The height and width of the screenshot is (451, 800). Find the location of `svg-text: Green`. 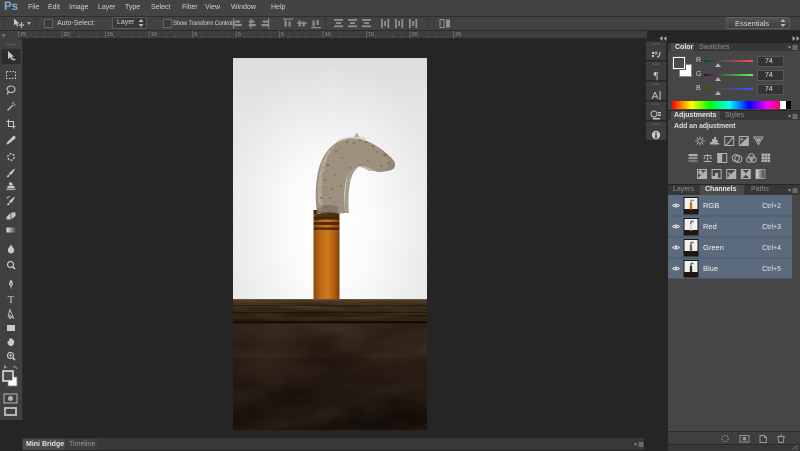

svg-text: Green is located at coordinates (713, 247).